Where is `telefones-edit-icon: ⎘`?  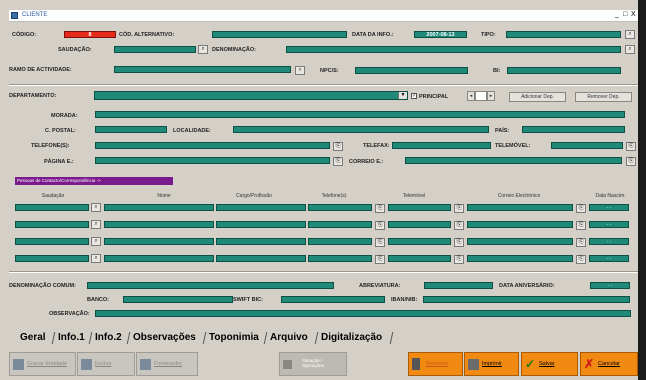 telefones-edit-icon: ⎘ is located at coordinates (338, 146).